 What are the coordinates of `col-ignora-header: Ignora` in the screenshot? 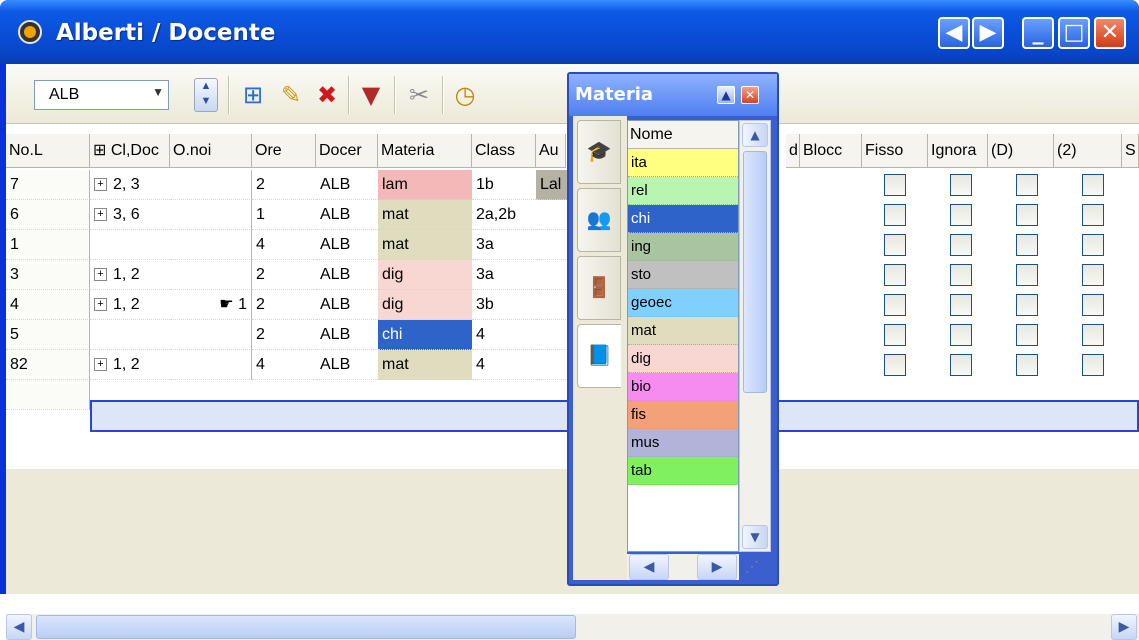 It's located at (958, 151).